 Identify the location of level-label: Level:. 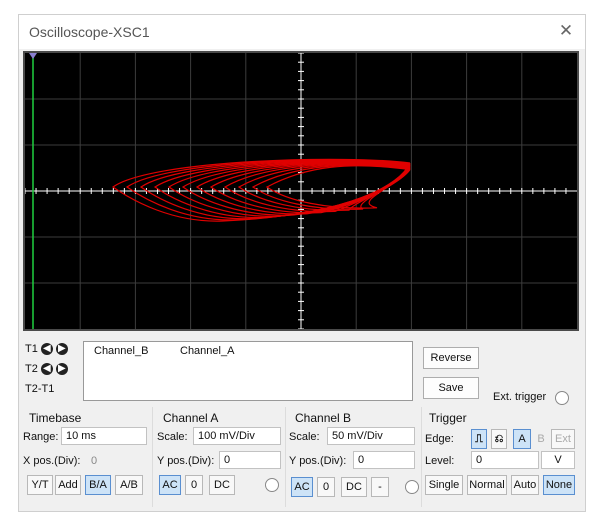
(440, 461).